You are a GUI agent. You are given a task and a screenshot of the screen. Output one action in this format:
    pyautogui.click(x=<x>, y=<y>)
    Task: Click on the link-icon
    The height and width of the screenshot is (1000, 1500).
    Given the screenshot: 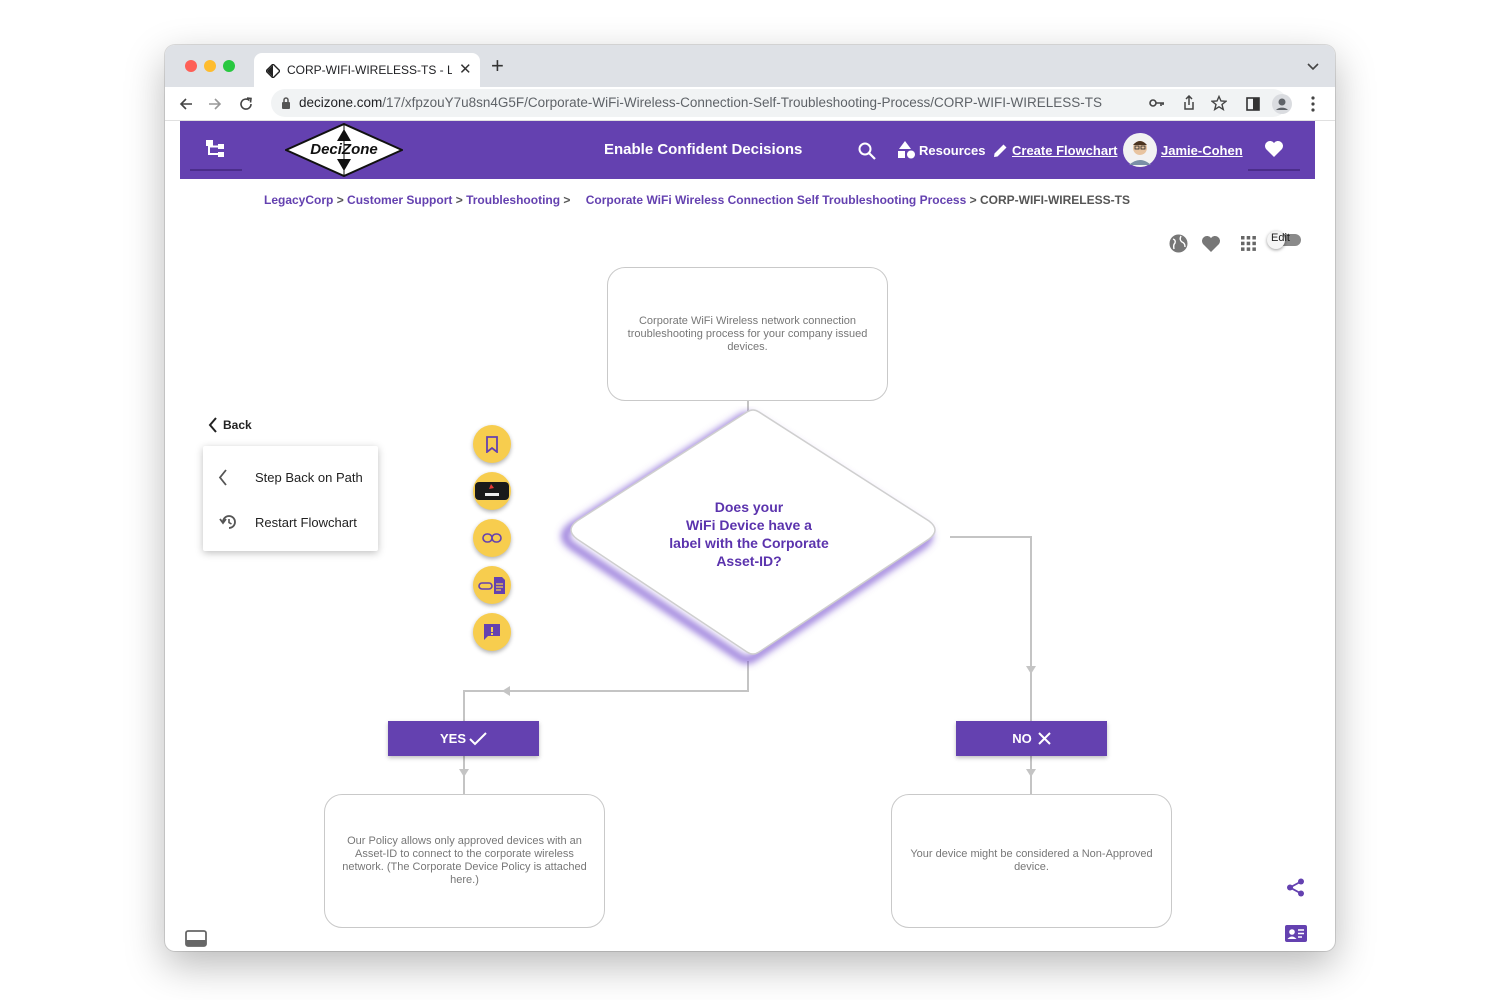 What is the action you would take?
    pyautogui.click(x=492, y=538)
    